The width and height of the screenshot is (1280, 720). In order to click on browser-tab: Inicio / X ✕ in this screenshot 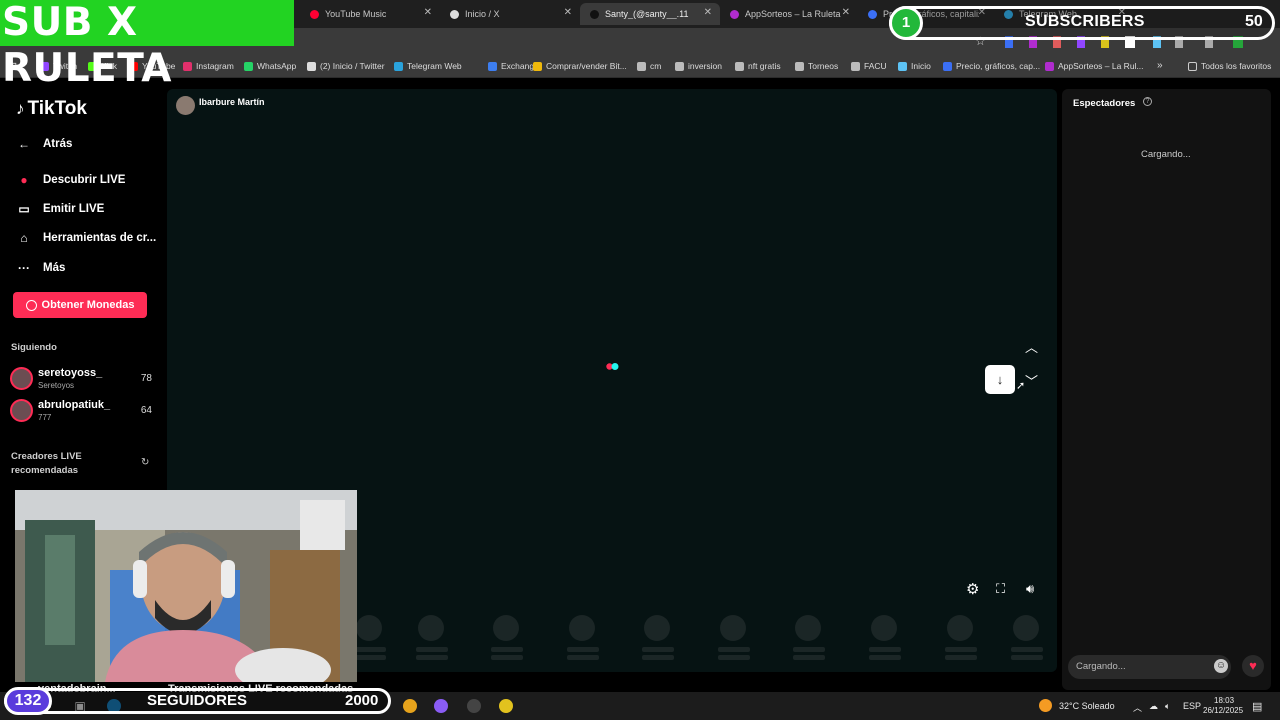, I will do `click(510, 14)`.